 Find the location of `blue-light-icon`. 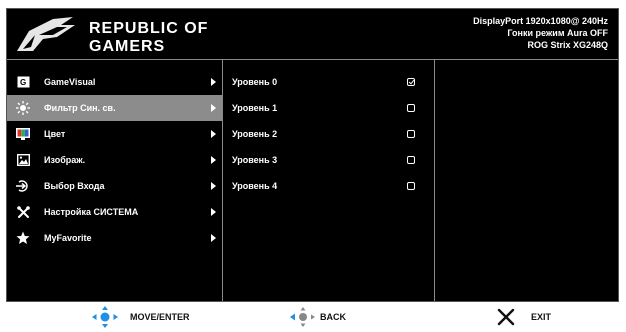

blue-light-icon is located at coordinates (23, 108).